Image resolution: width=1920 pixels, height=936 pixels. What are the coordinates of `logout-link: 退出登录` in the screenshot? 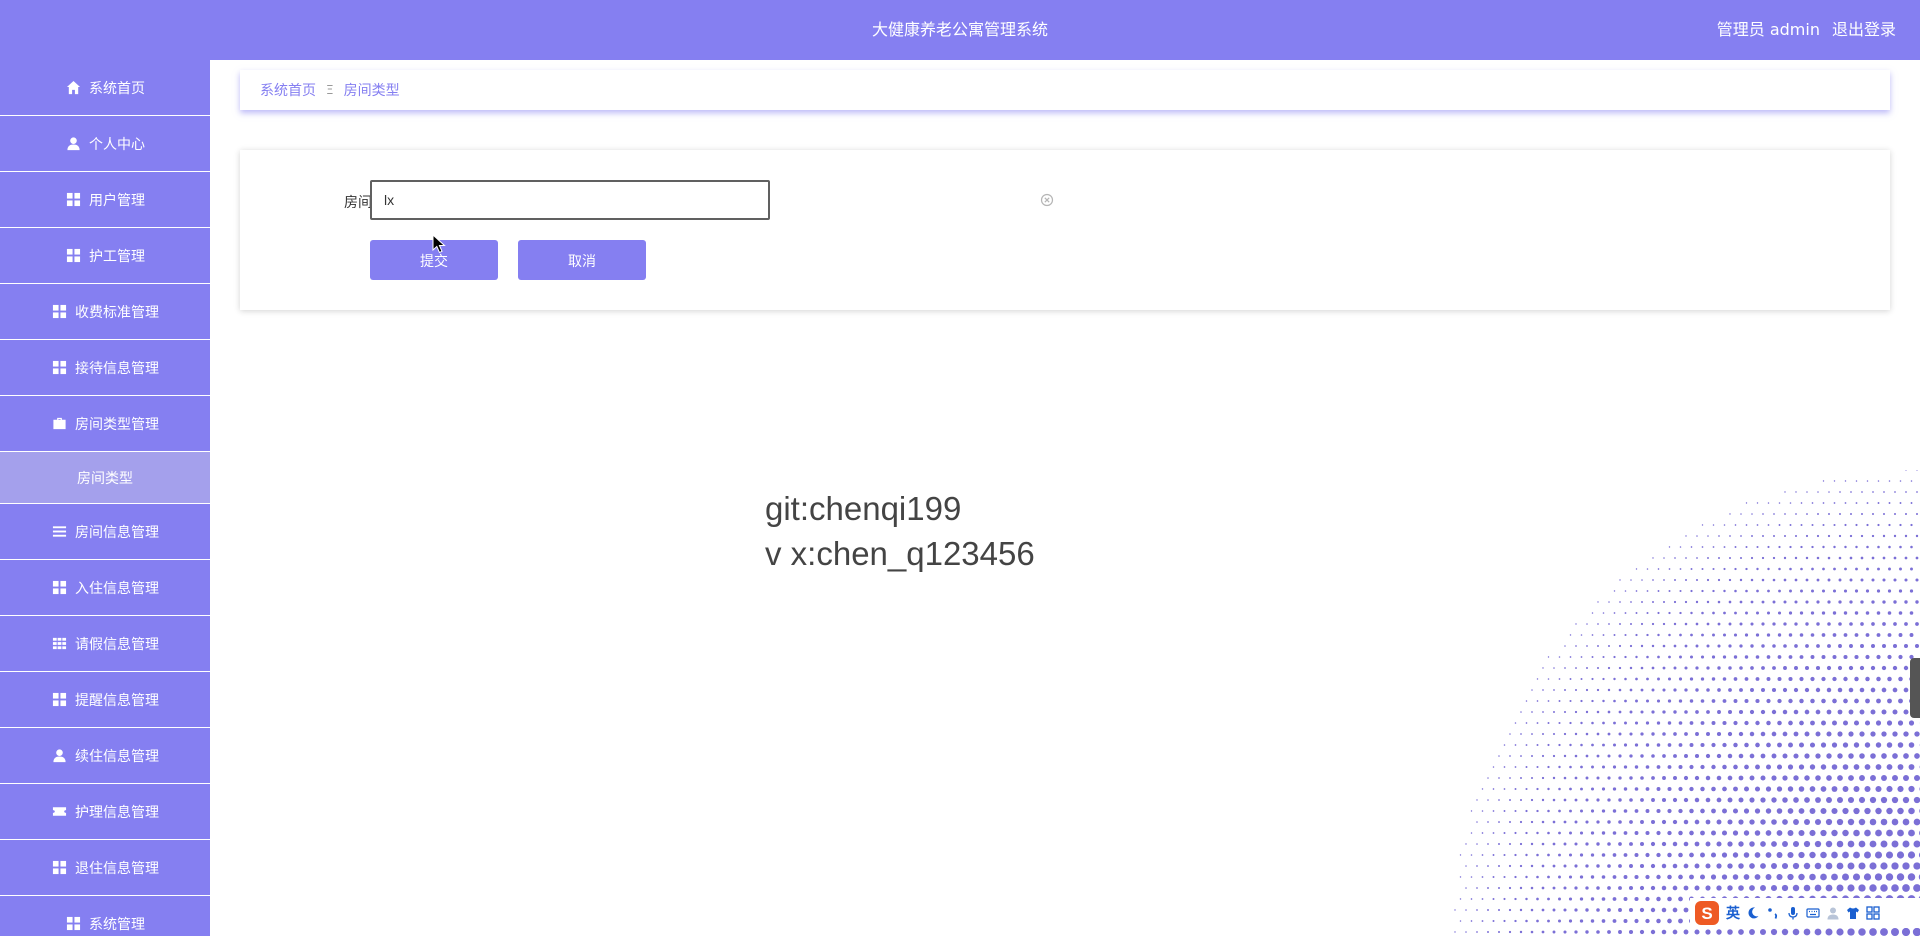 It's located at (1864, 30).